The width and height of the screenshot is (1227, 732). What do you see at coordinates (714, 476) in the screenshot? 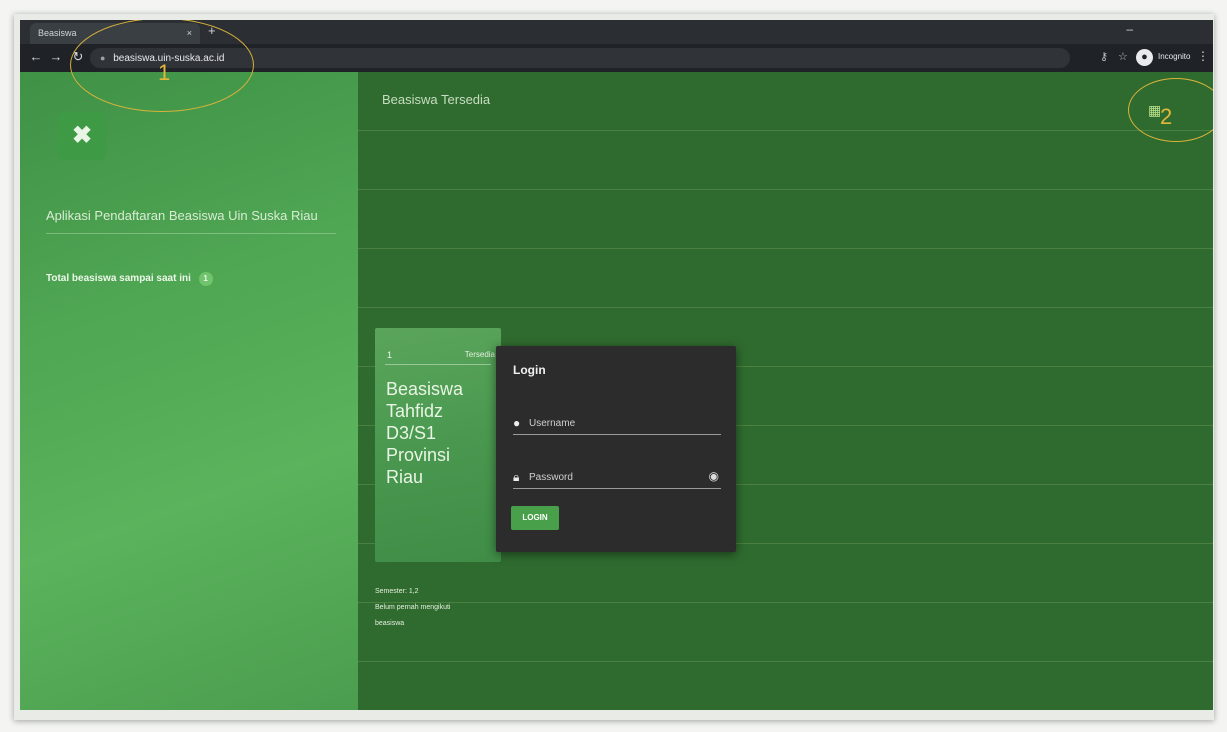
I see `eye-slash-icon: ◉` at bounding box center [714, 476].